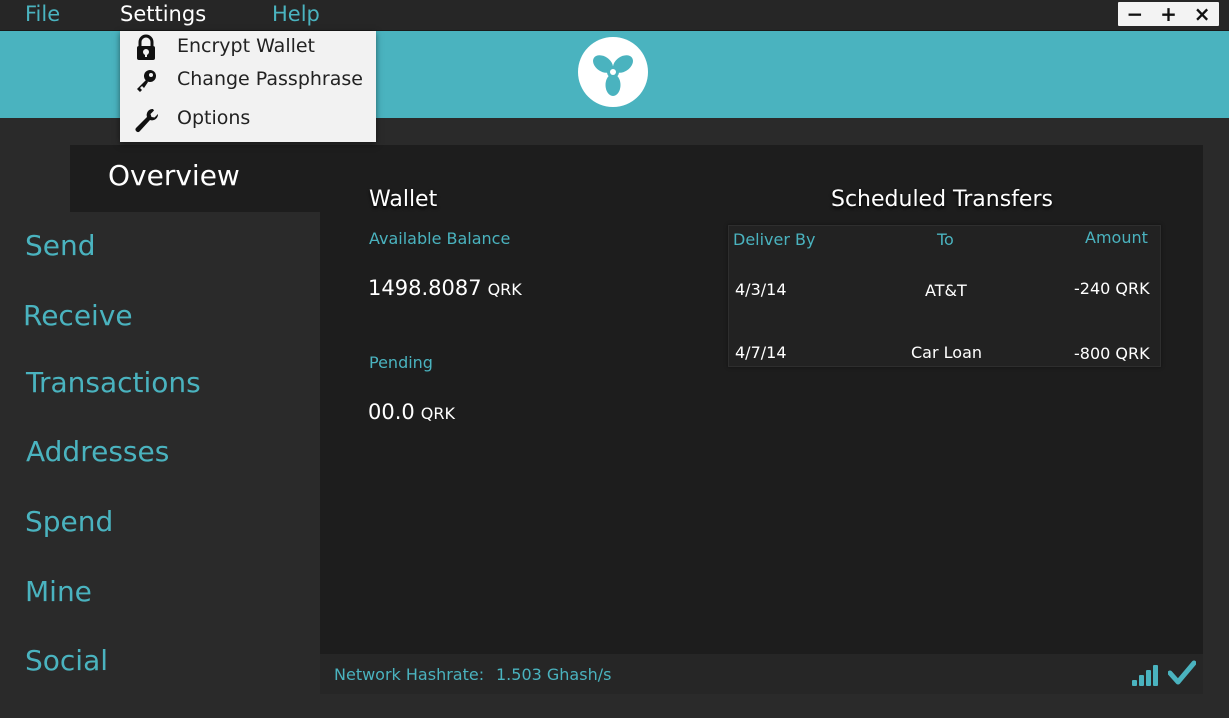 This screenshot has height=718, width=1229. What do you see at coordinates (761, 289) in the screenshot?
I see `transfer-date: 4/3/14` at bounding box center [761, 289].